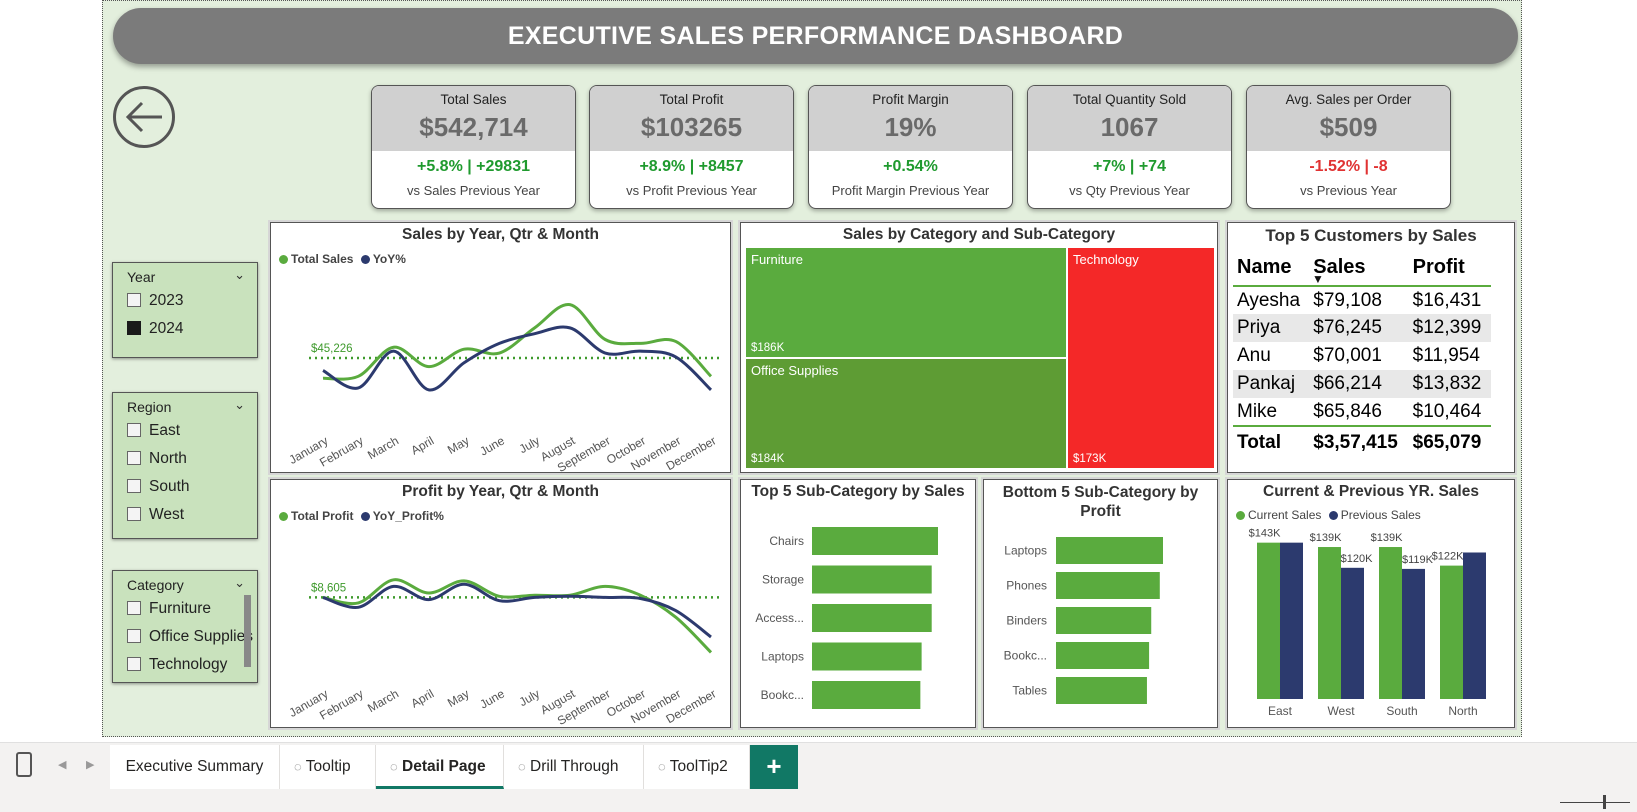  Describe the element at coordinates (185, 329) in the screenshot. I see `slicer-option: 2024` at that location.